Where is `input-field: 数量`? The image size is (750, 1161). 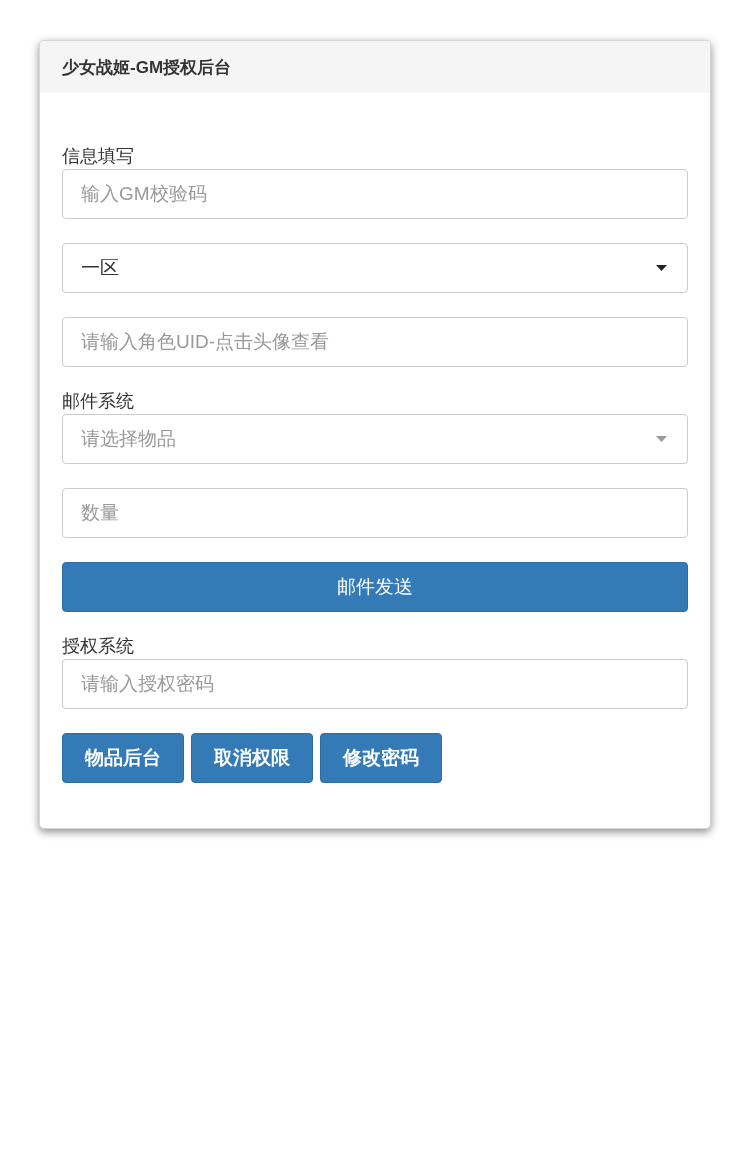 input-field: 数量 is located at coordinates (375, 513).